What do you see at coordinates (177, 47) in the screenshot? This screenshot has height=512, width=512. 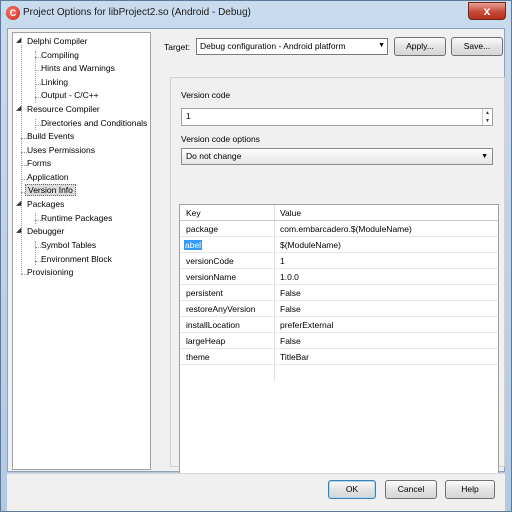 I see `target-label: Target:` at bounding box center [177, 47].